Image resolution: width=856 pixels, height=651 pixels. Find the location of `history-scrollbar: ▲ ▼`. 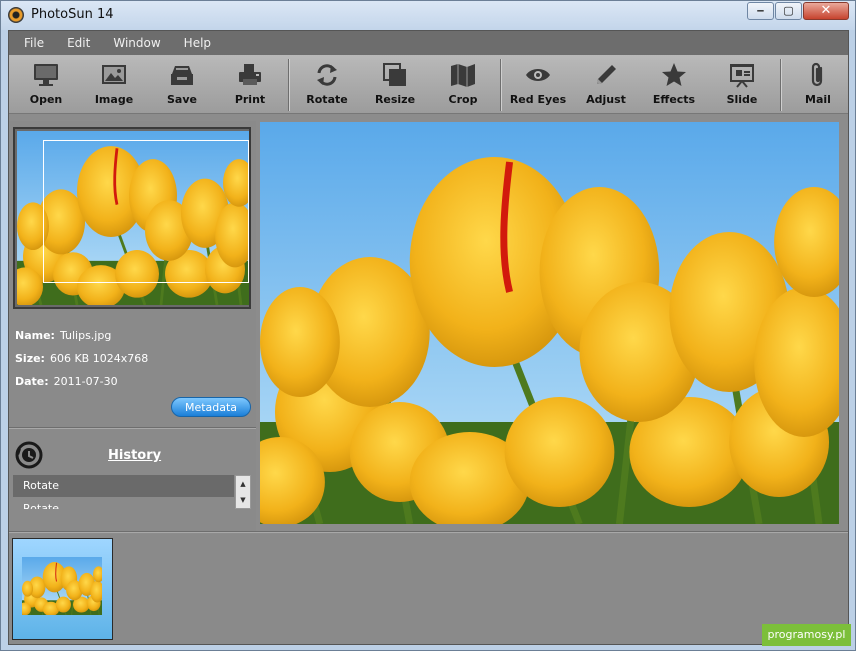

history-scrollbar: ▲ ▼ is located at coordinates (243, 492).